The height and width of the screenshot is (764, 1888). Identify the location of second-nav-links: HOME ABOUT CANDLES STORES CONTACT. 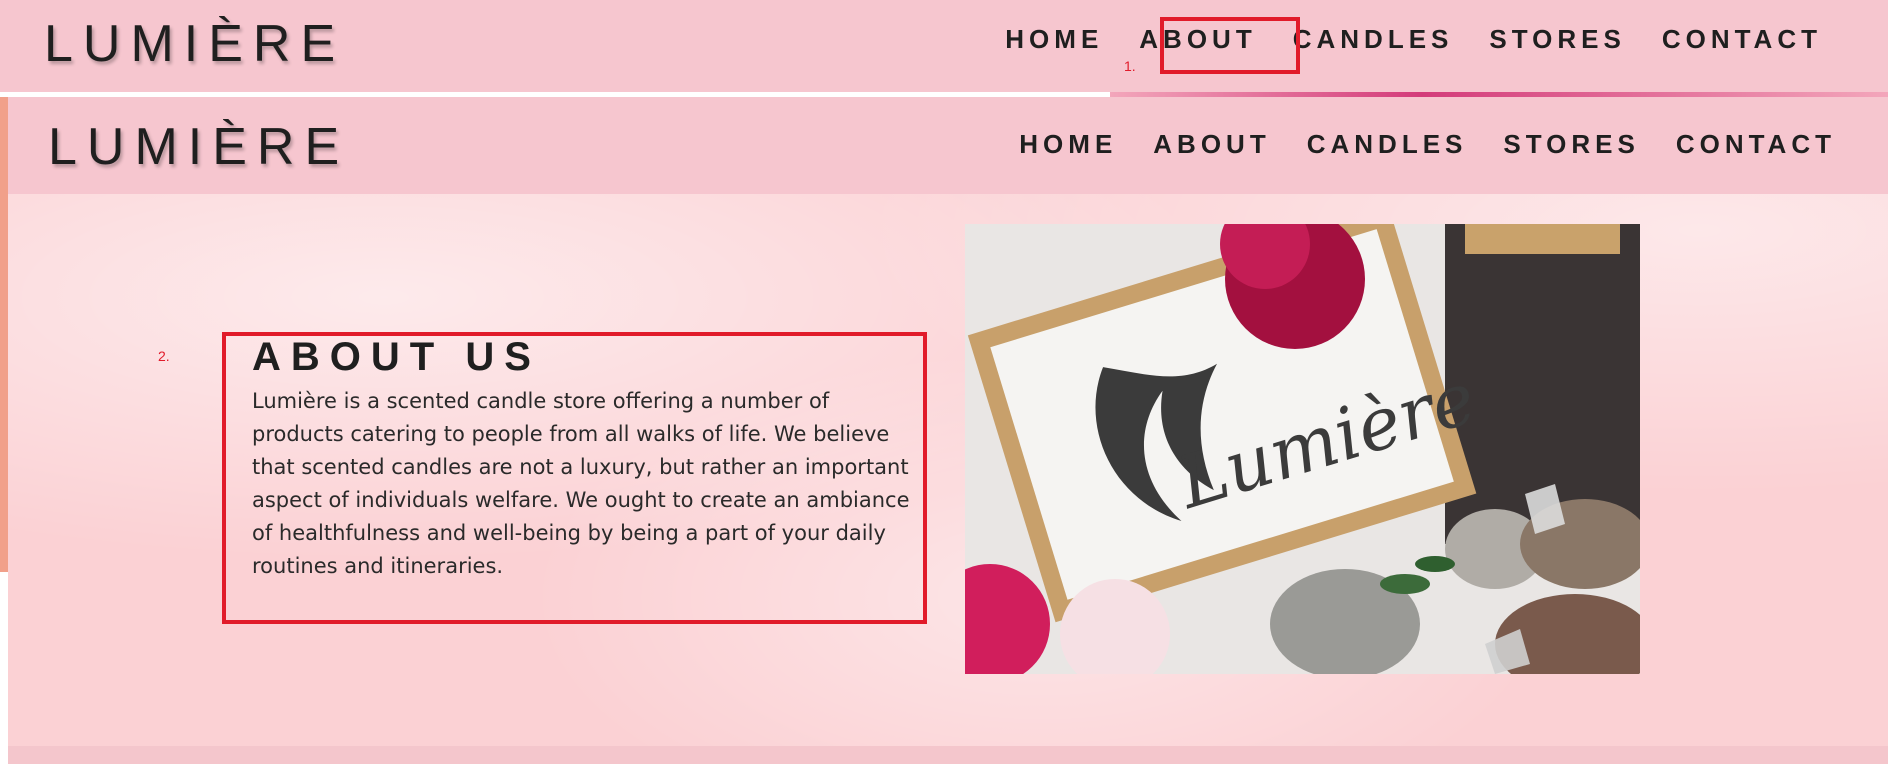
(1427, 144).